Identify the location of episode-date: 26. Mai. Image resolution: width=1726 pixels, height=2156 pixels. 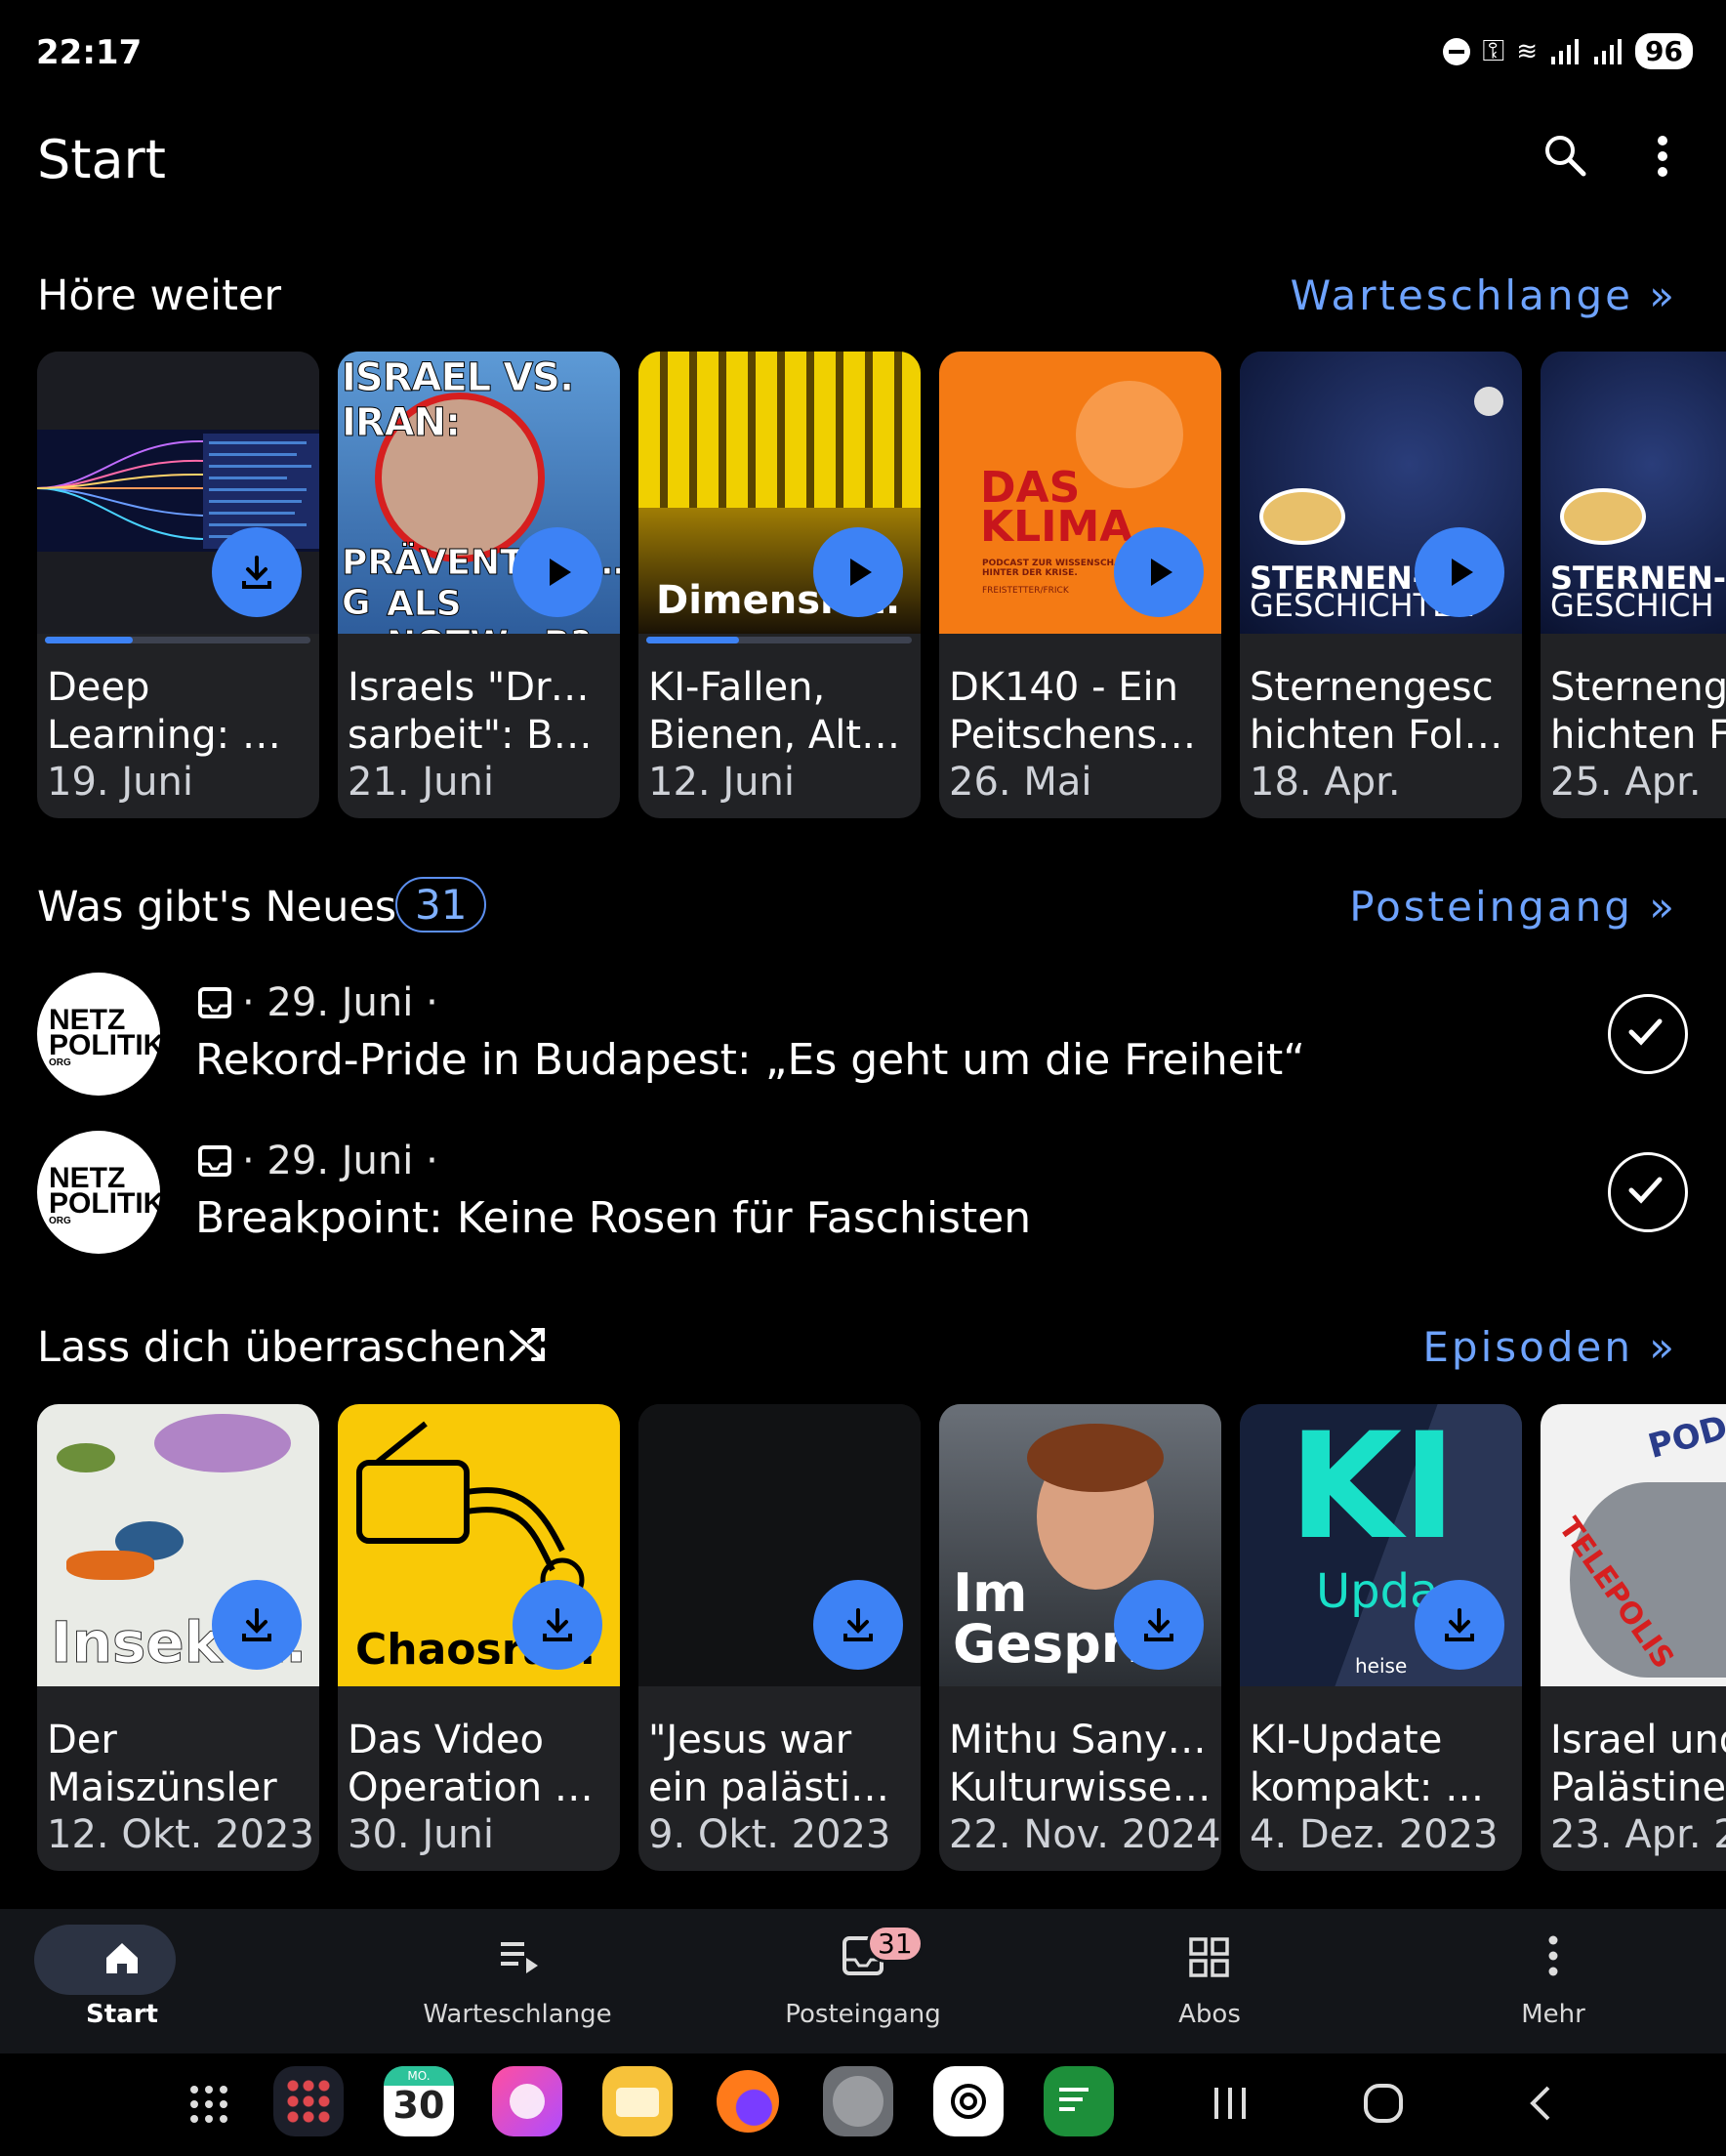
(1021, 783).